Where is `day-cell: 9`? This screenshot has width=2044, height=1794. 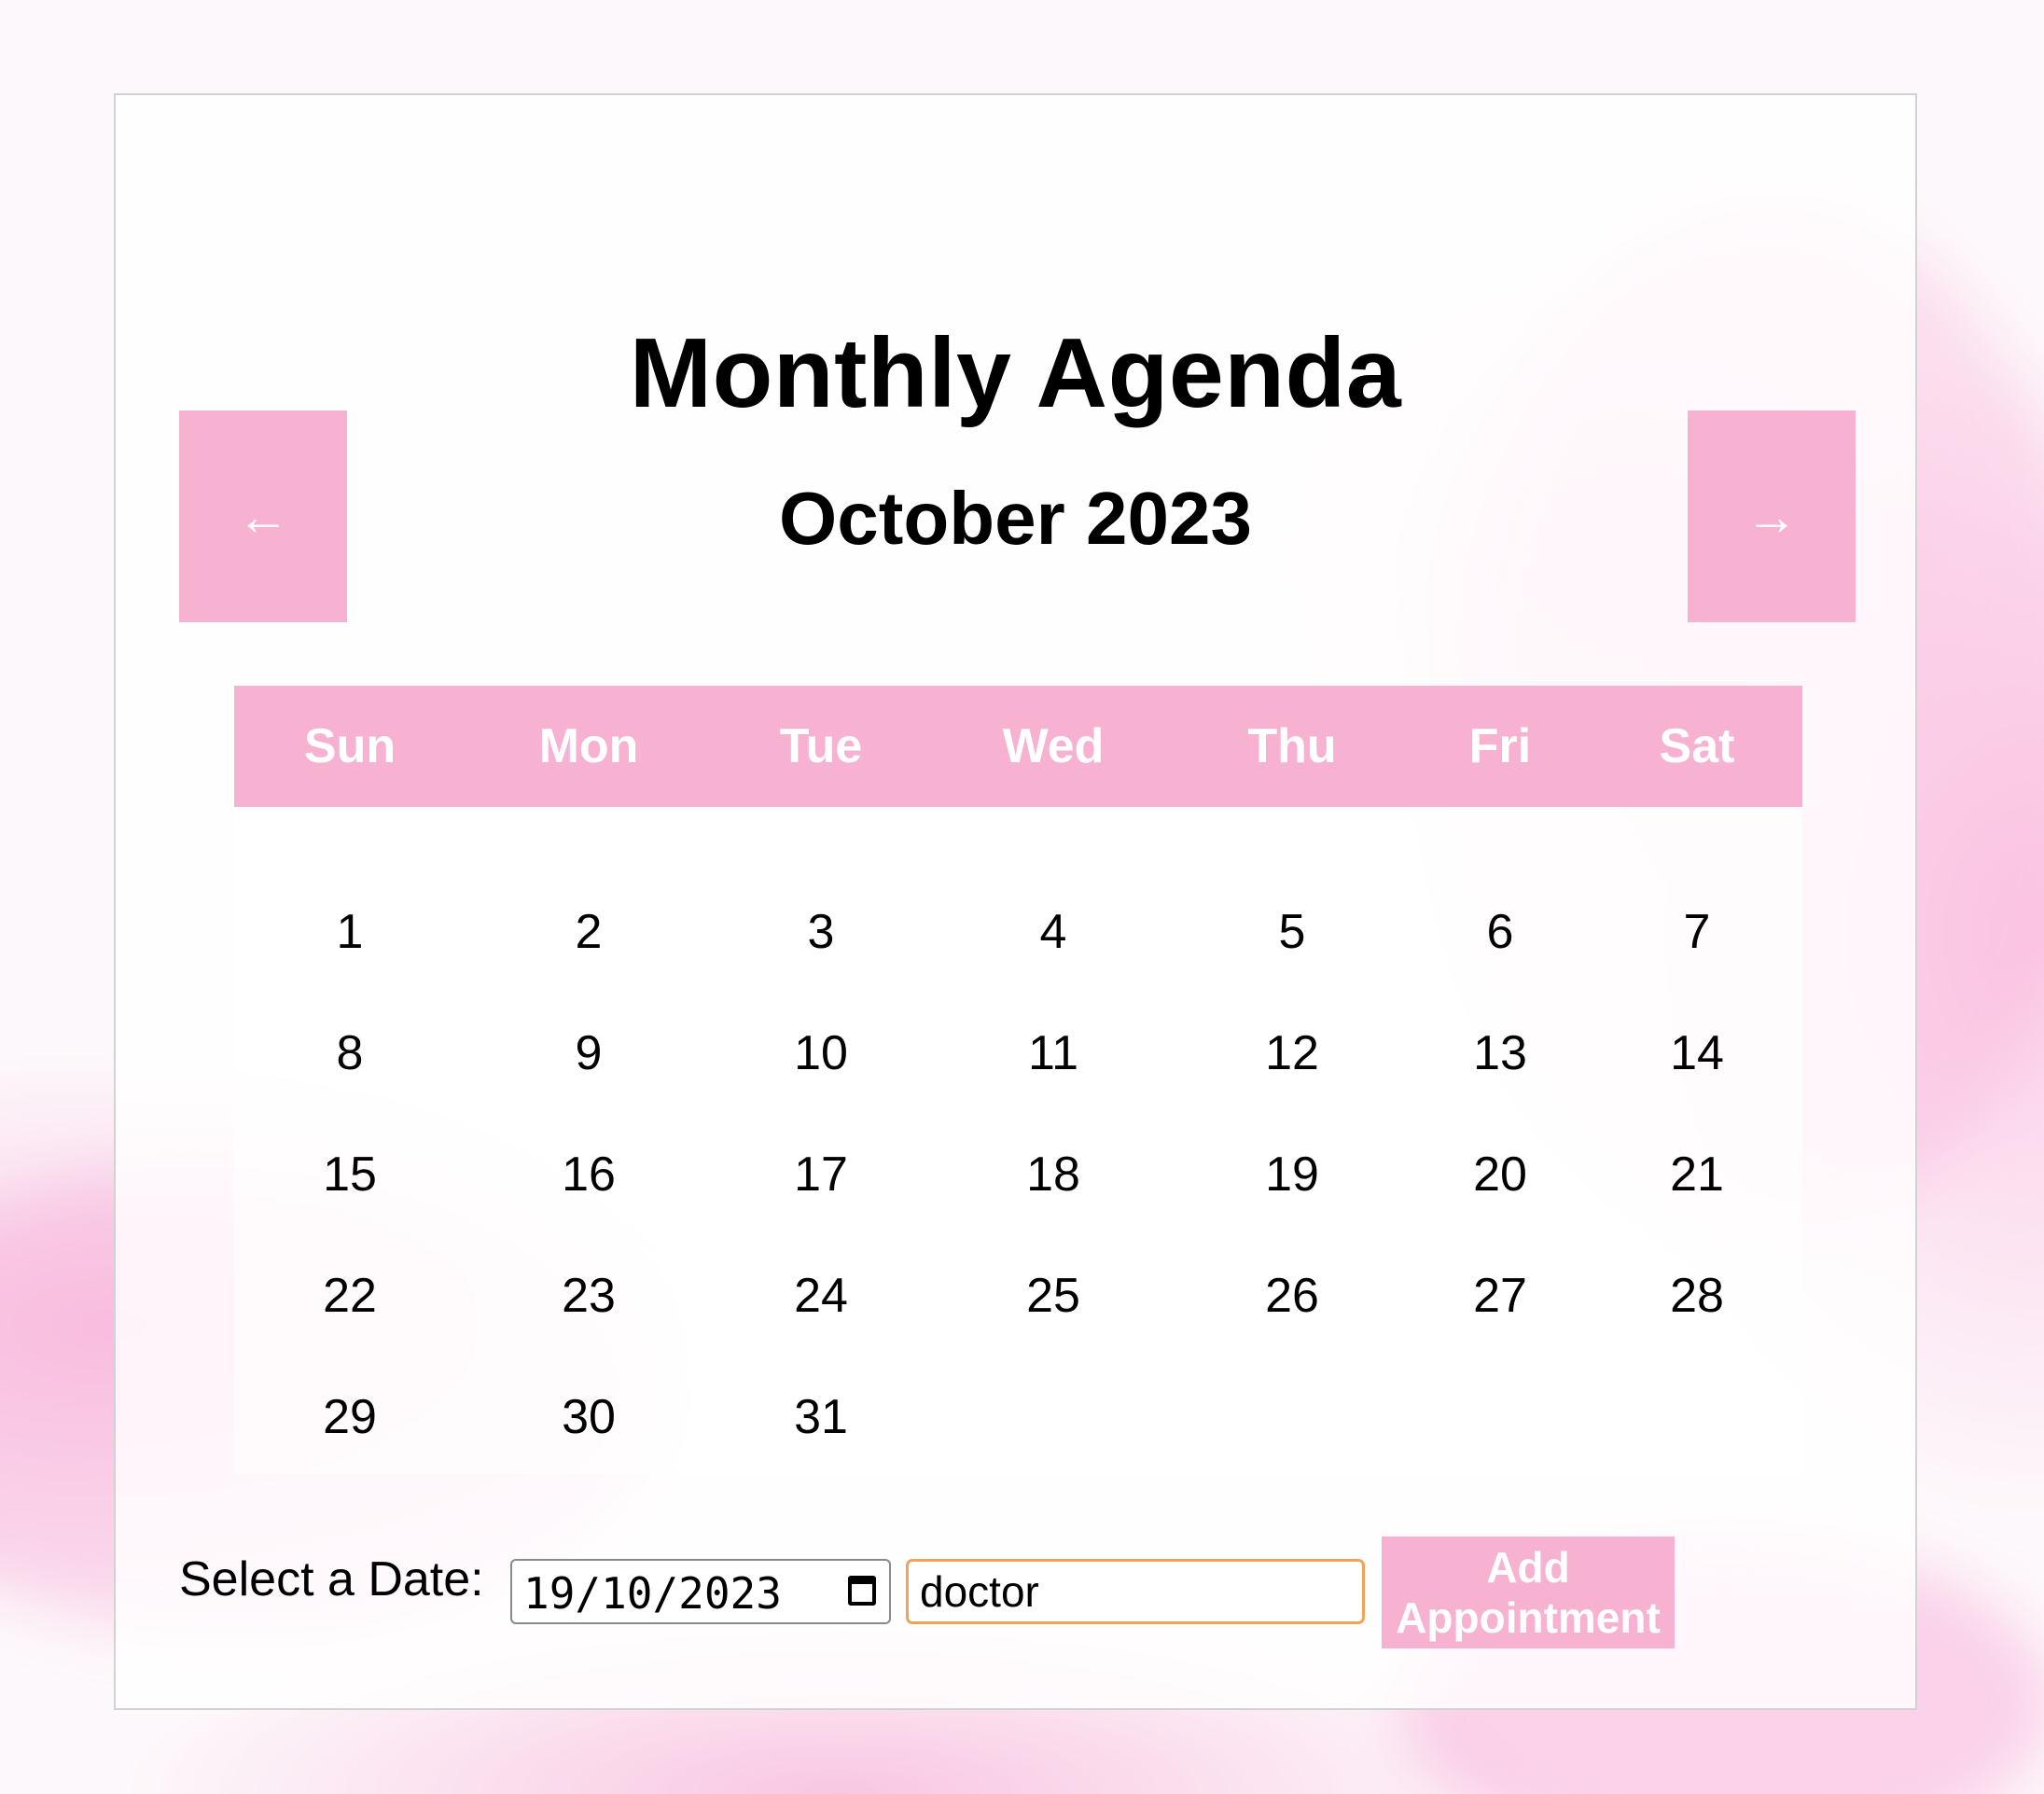 day-cell: 9 is located at coordinates (589, 1053).